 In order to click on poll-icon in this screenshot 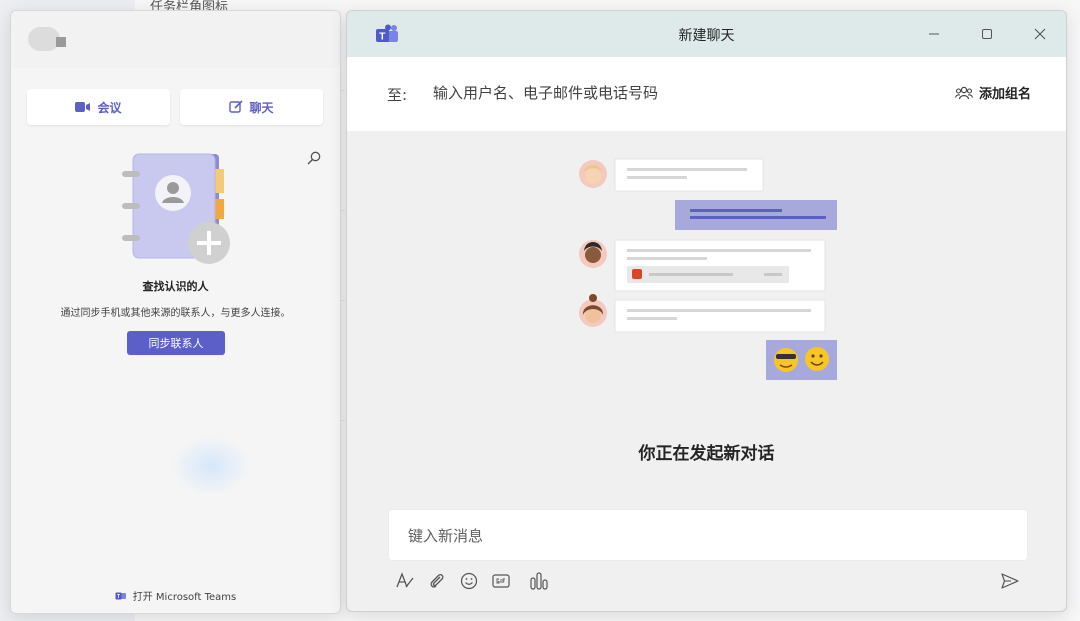, I will do `click(539, 581)`.